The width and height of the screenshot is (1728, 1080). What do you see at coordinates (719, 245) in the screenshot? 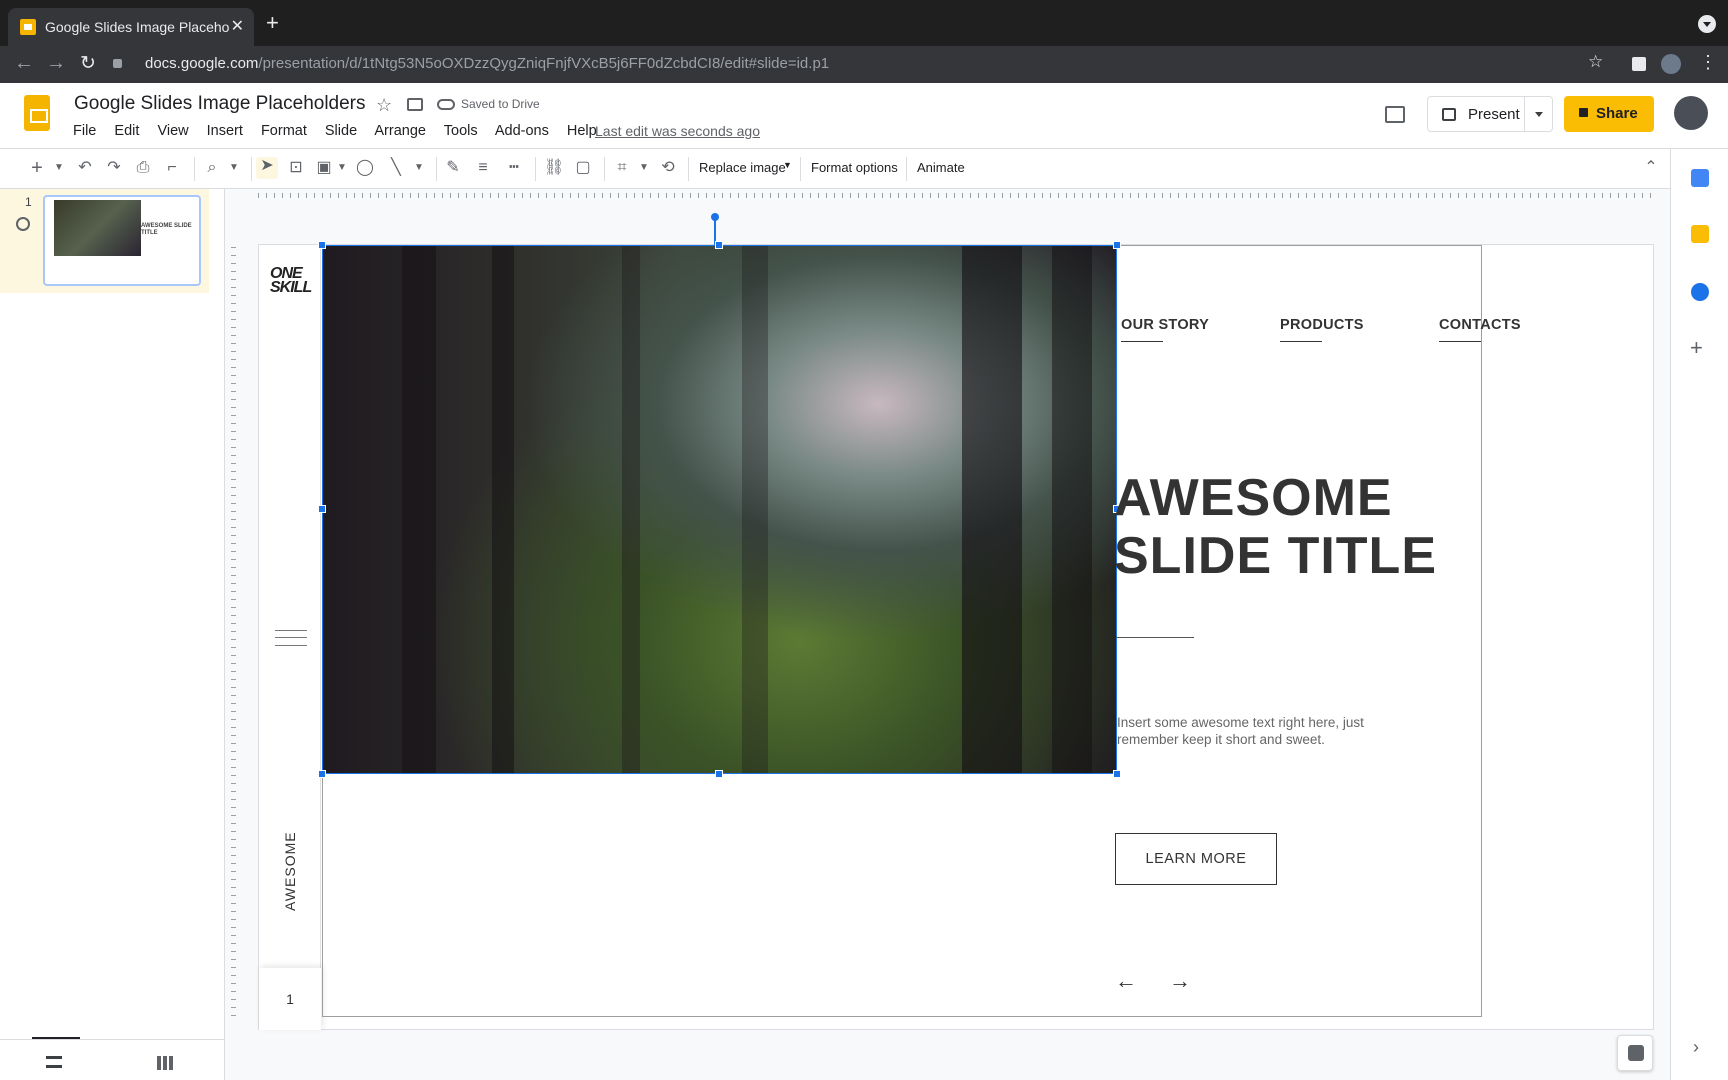
I see `resize-handle-n` at bounding box center [719, 245].